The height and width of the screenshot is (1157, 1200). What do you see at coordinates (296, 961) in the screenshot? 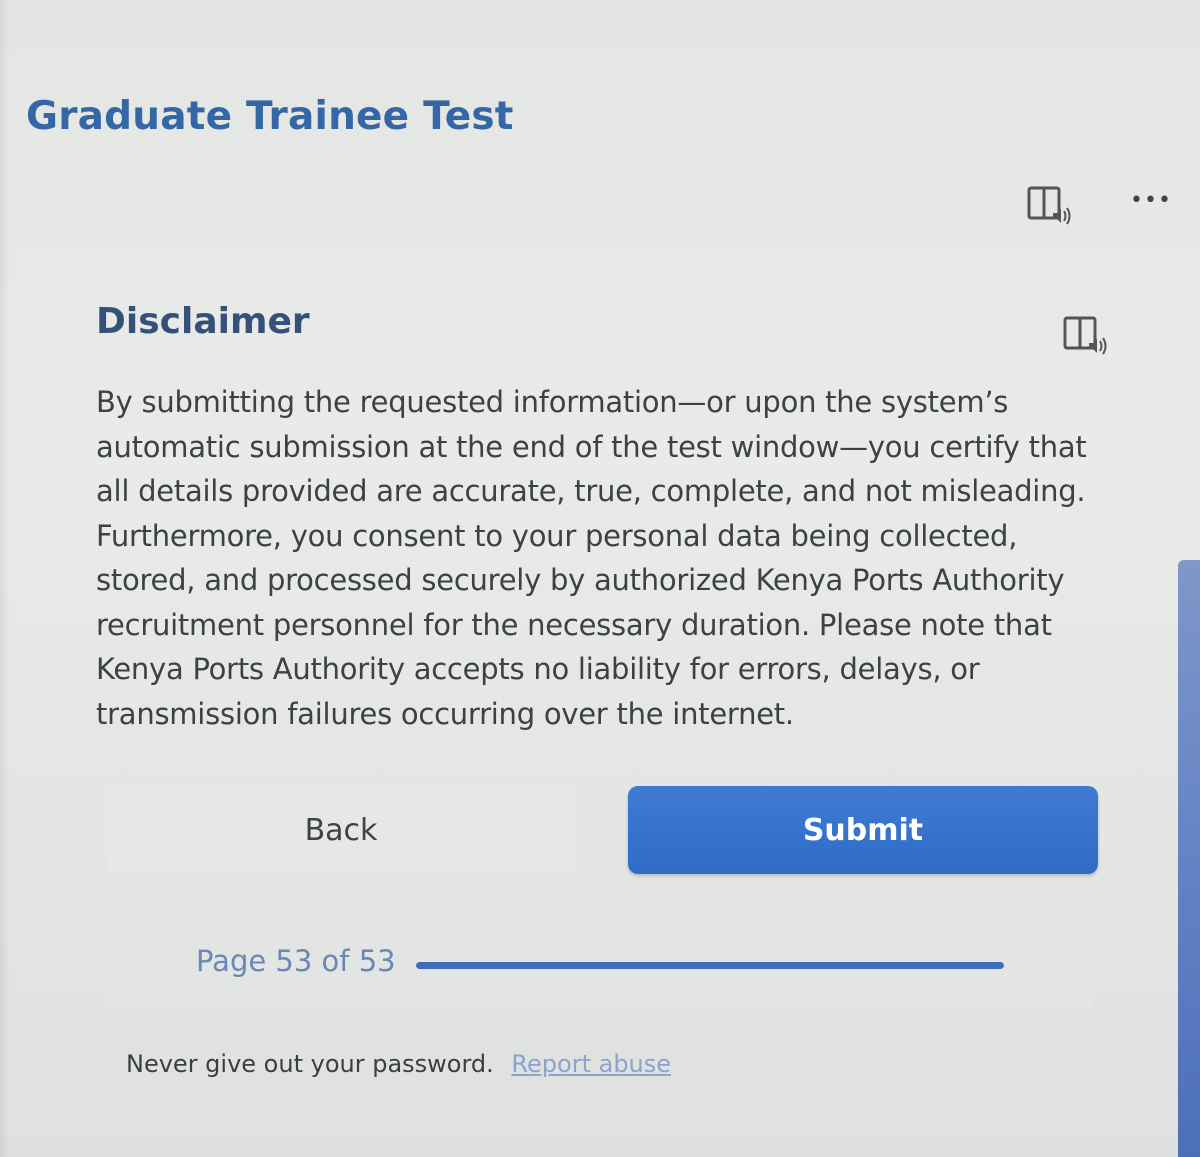
I see `page-indicator: Page 53 of 53` at bounding box center [296, 961].